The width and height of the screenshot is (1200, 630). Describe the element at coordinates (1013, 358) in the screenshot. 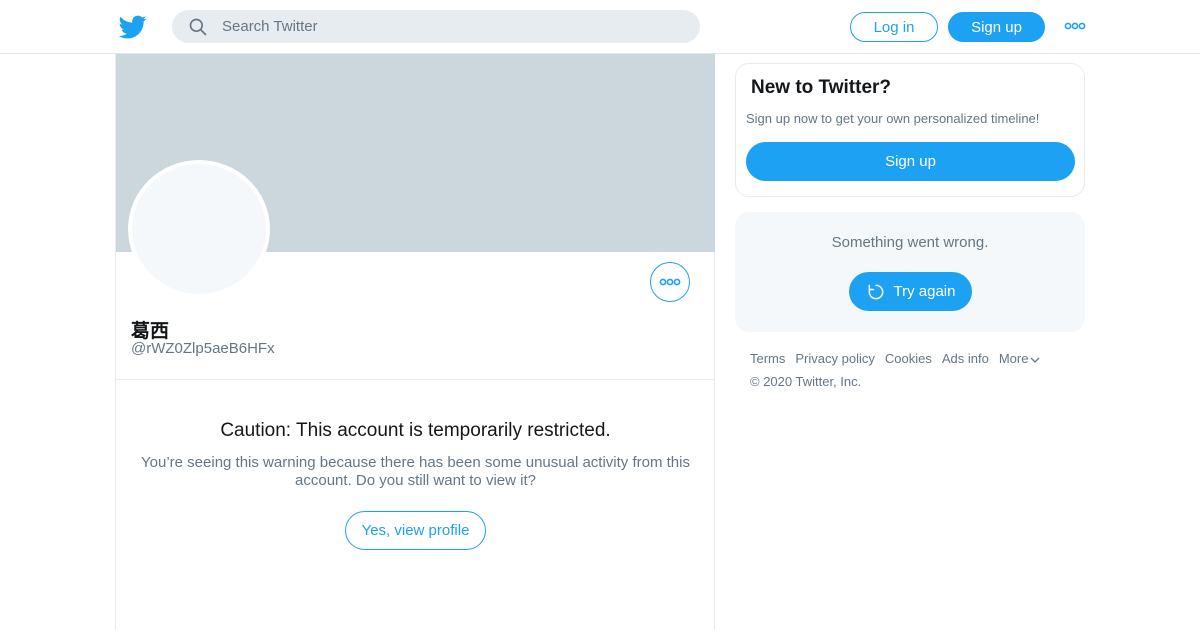

I see `footer-more-label: More` at that location.